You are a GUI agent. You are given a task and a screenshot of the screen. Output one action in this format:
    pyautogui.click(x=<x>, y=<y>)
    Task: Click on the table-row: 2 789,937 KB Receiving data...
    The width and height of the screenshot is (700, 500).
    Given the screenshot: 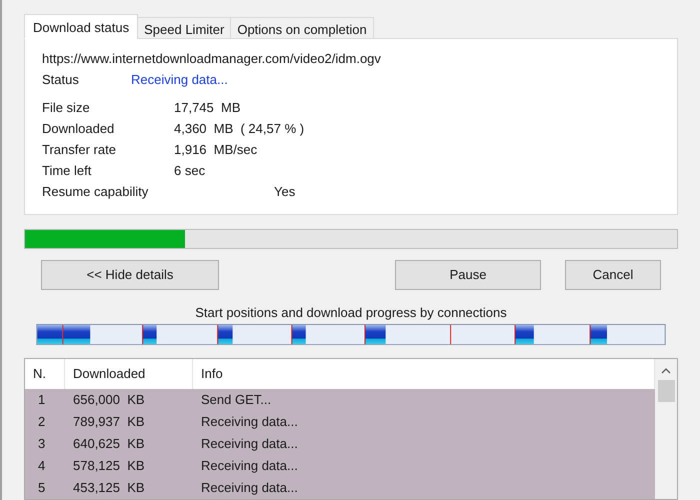 What is the action you would take?
    pyautogui.click(x=340, y=422)
    